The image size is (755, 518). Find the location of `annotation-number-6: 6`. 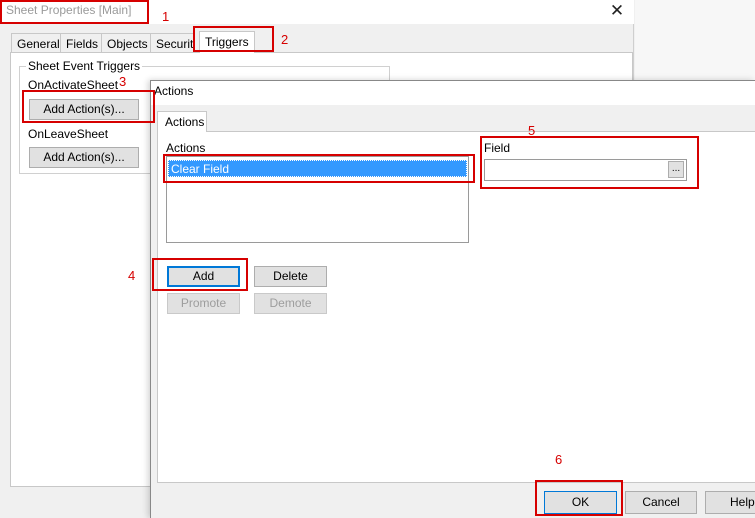

annotation-number-6: 6 is located at coordinates (559, 459).